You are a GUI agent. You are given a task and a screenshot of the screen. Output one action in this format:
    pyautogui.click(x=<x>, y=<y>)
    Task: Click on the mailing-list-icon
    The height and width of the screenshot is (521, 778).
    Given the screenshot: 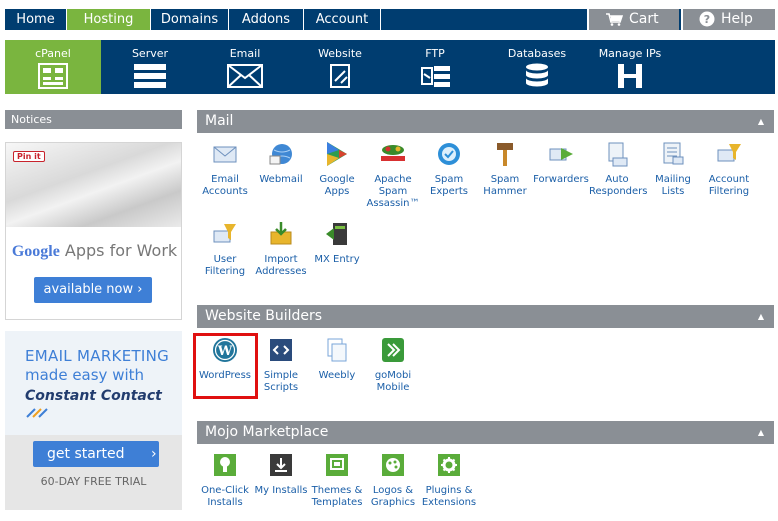 What is the action you would take?
    pyautogui.click(x=673, y=153)
    